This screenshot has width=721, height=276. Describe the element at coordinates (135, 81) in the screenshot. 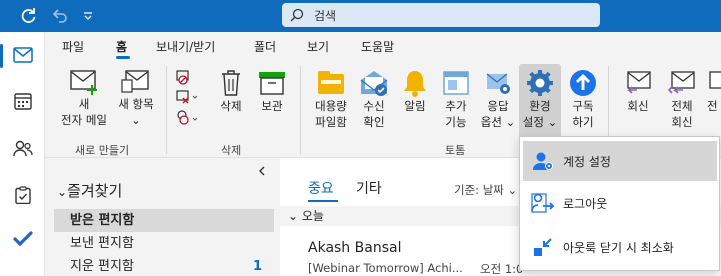

I see `new-items-icon` at that location.